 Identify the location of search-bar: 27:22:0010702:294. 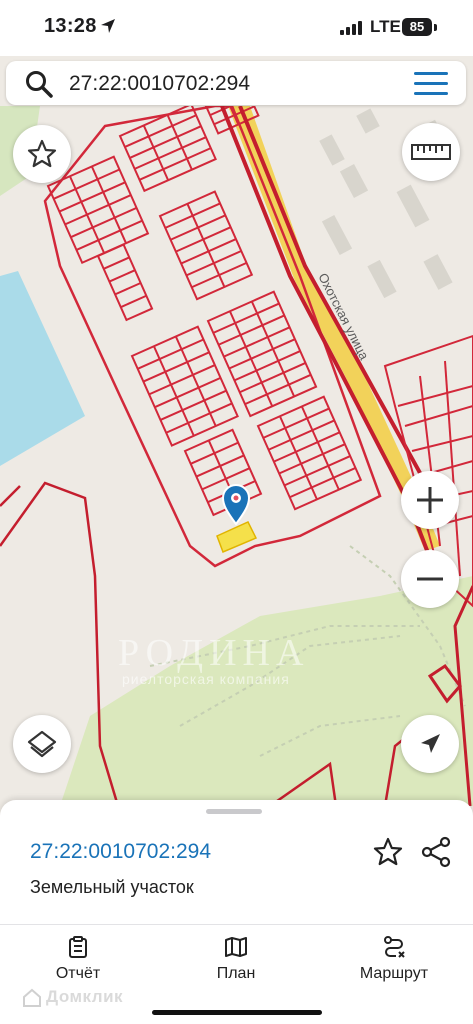
(236, 83).